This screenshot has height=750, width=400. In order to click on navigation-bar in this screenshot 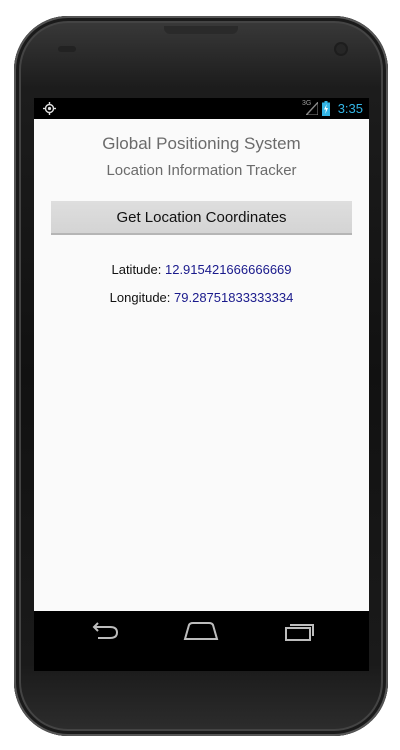, I will do `click(201, 632)`.